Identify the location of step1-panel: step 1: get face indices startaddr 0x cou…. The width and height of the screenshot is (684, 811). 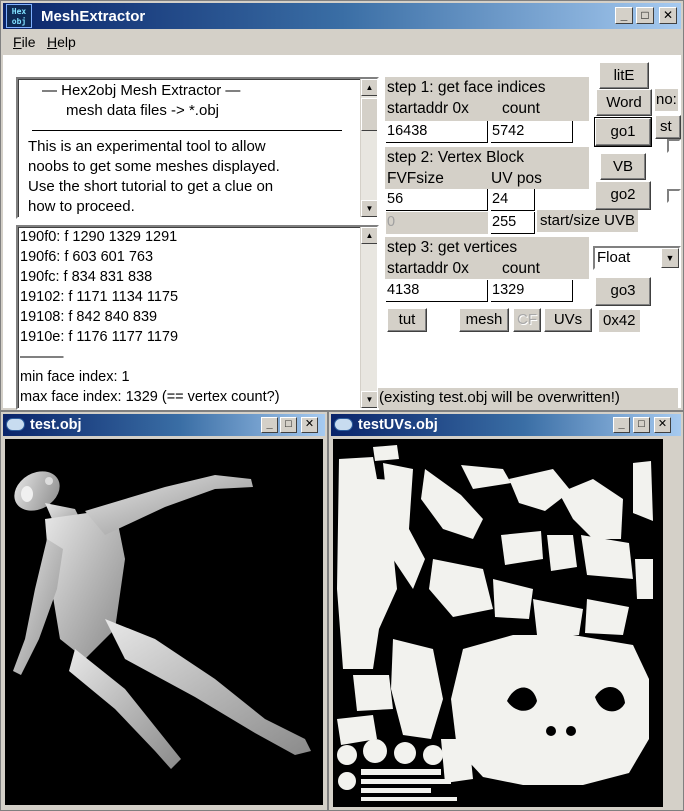
(487, 99).